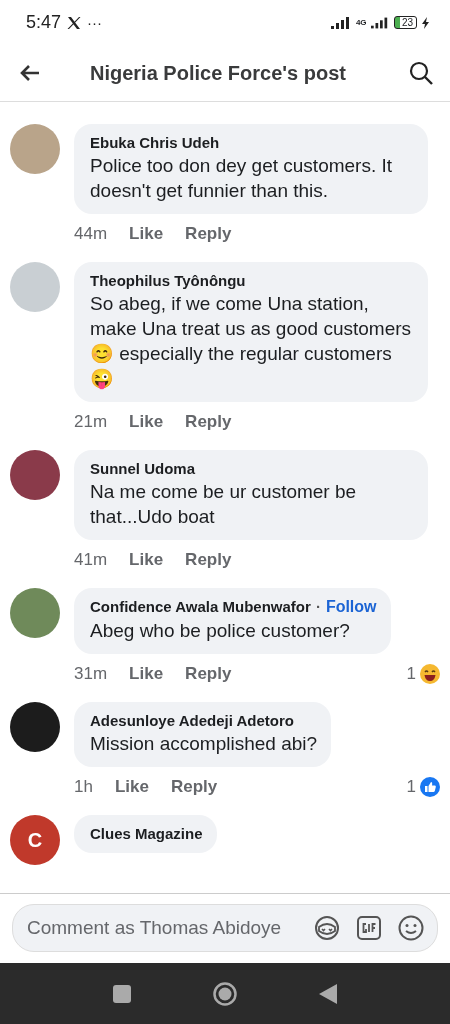 The image size is (450, 1024). I want to click on circle-nav-icon, so click(225, 993).